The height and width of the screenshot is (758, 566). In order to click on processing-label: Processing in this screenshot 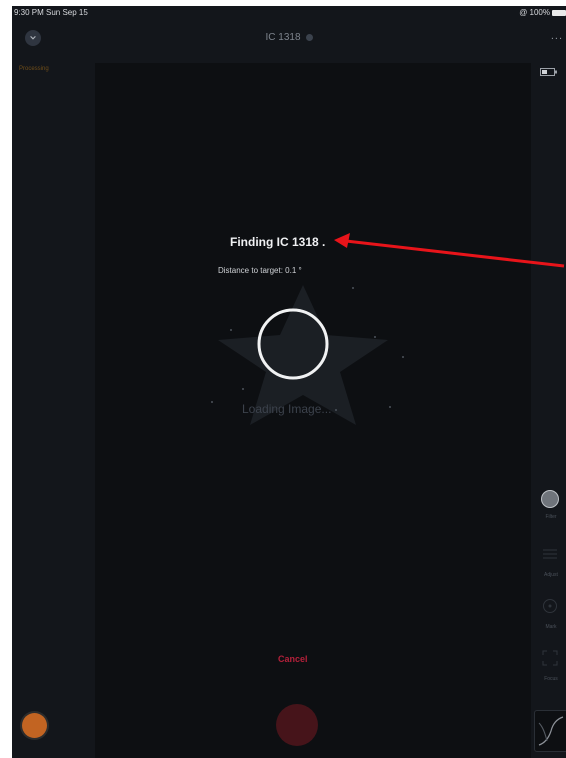, I will do `click(34, 69)`.